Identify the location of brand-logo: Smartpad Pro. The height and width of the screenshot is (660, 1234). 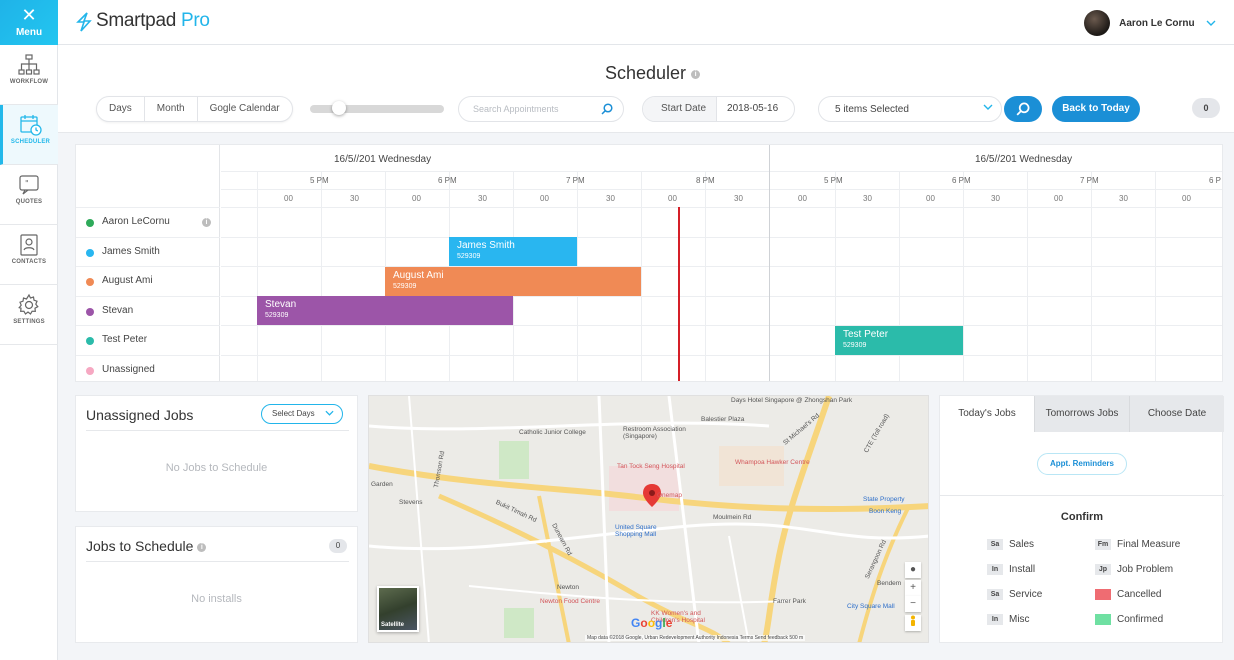
(153, 21).